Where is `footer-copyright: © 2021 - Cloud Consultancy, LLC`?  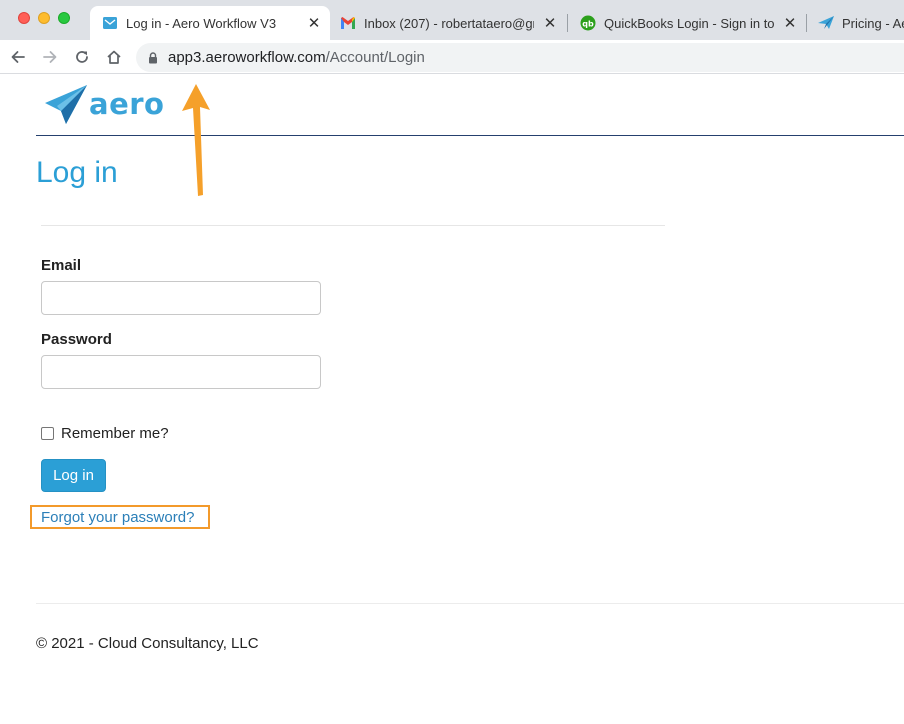 footer-copyright: © 2021 - Cloud Consultancy, LLC is located at coordinates (147, 643).